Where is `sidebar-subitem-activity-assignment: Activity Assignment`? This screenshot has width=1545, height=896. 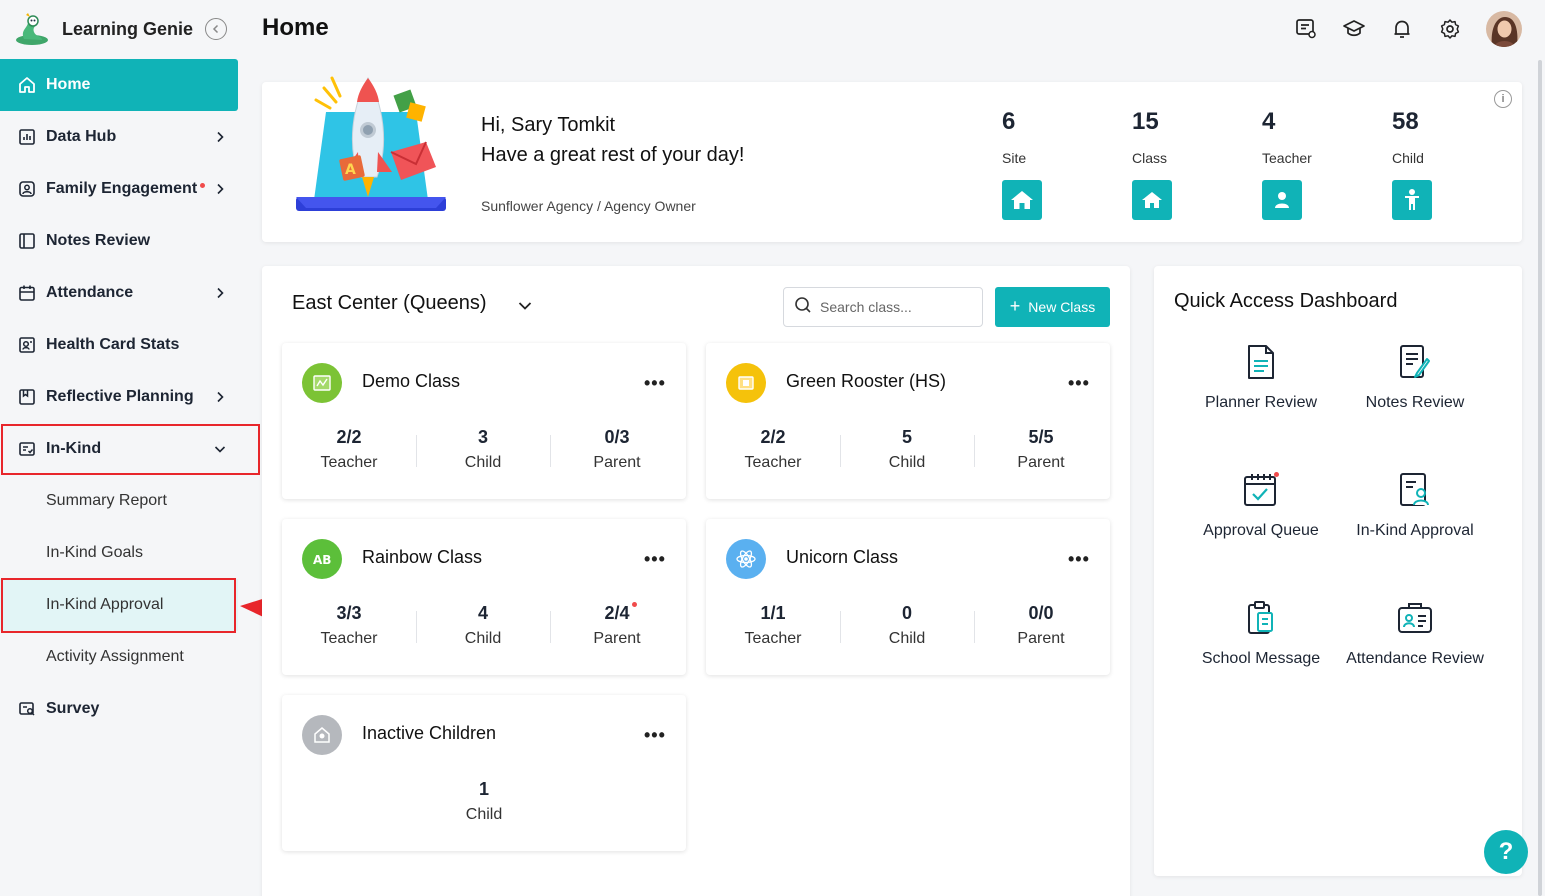
sidebar-subitem-activity-assignment: Activity Assignment is located at coordinates (119, 657).